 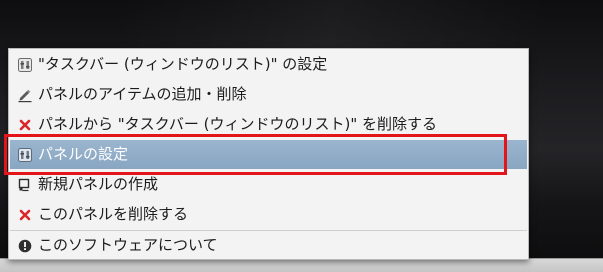 I want to click on menu-item-label: パネルの設定, so click(x=83, y=154).